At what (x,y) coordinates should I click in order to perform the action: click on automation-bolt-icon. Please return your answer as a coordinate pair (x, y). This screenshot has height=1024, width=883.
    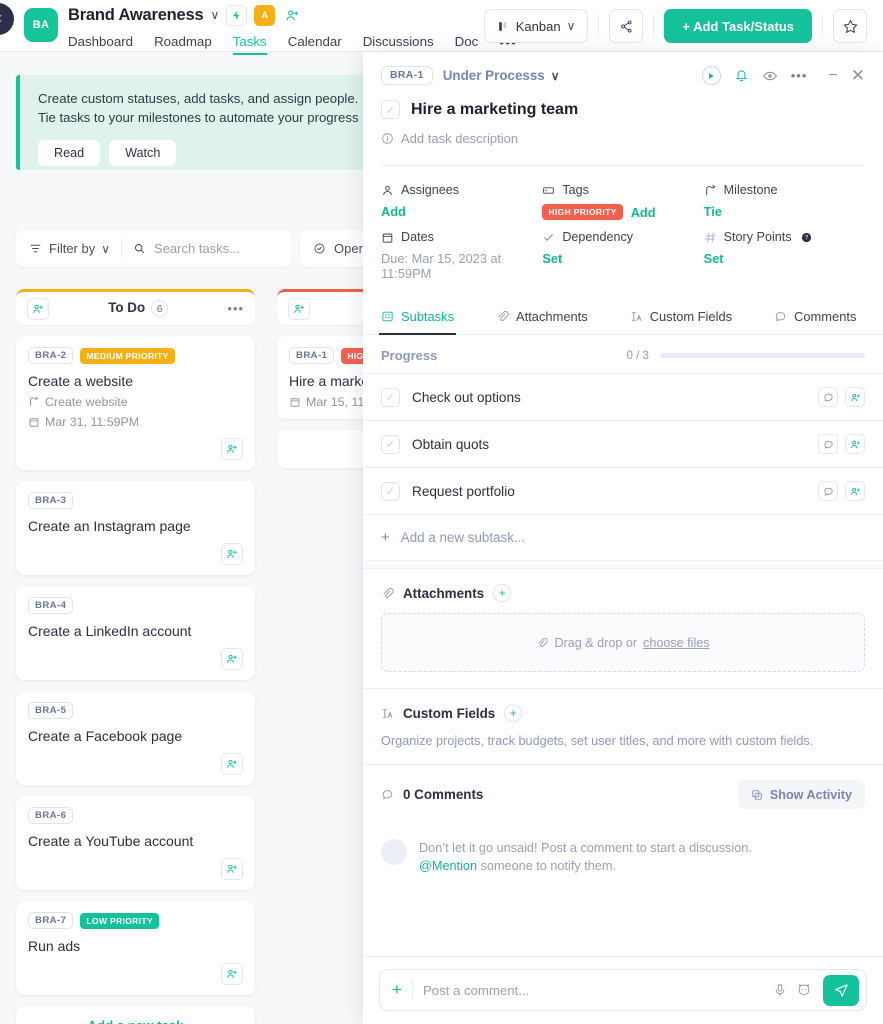
    Looking at the image, I should click on (237, 15).